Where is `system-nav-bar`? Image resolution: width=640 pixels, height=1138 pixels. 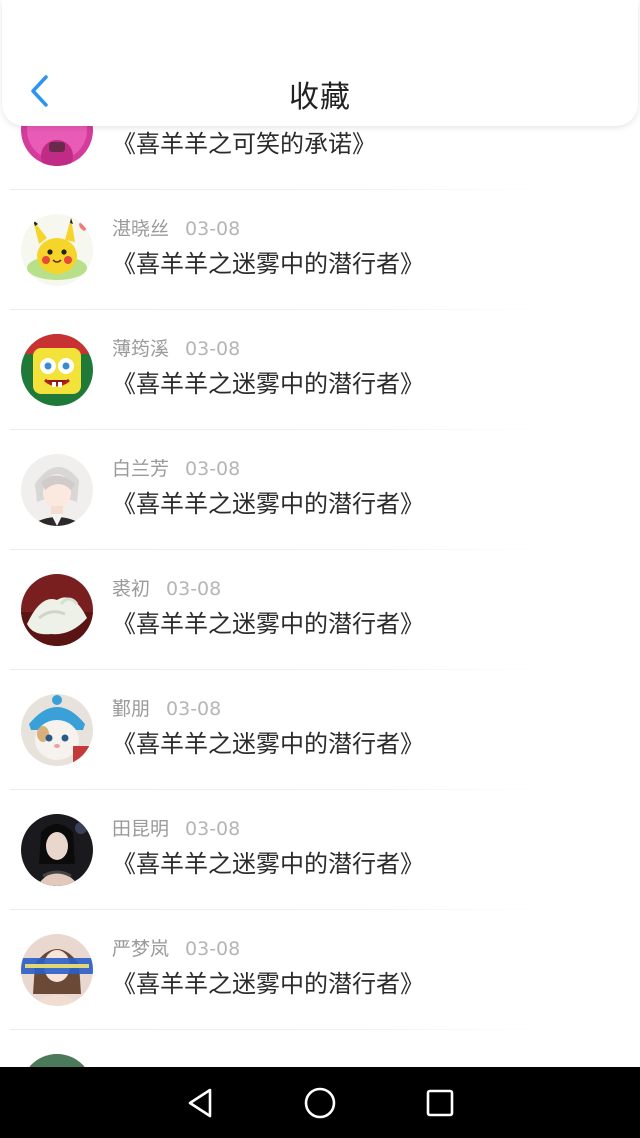
system-nav-bar is located at coordinates (320, 1102).